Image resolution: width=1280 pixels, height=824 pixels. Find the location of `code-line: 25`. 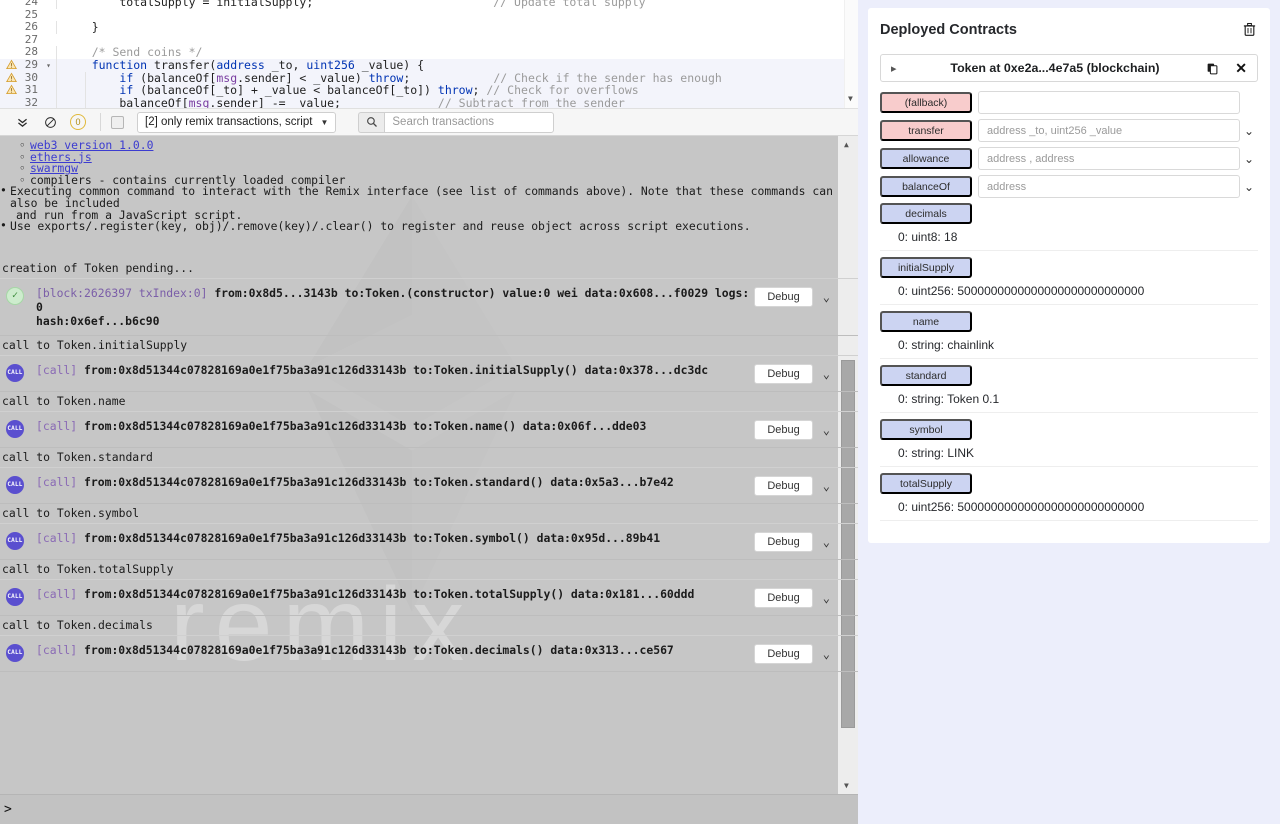

code-line: 25 is located at coordinates (429, 15).